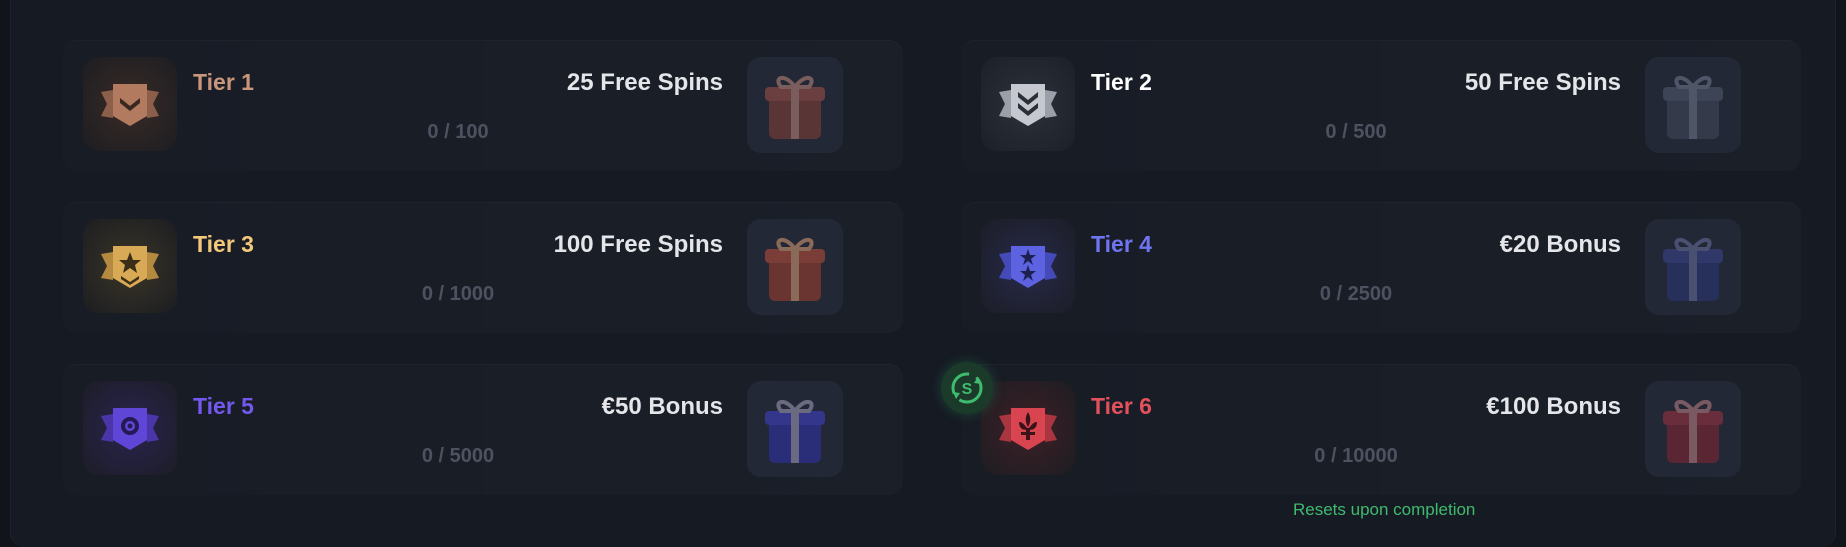 Image resolution: width=1846 pixels, height=547 pixels. Describe the element at coordinates (223, 406) in the screenshot. I see `tier-title-5: Tier 5` at that location.